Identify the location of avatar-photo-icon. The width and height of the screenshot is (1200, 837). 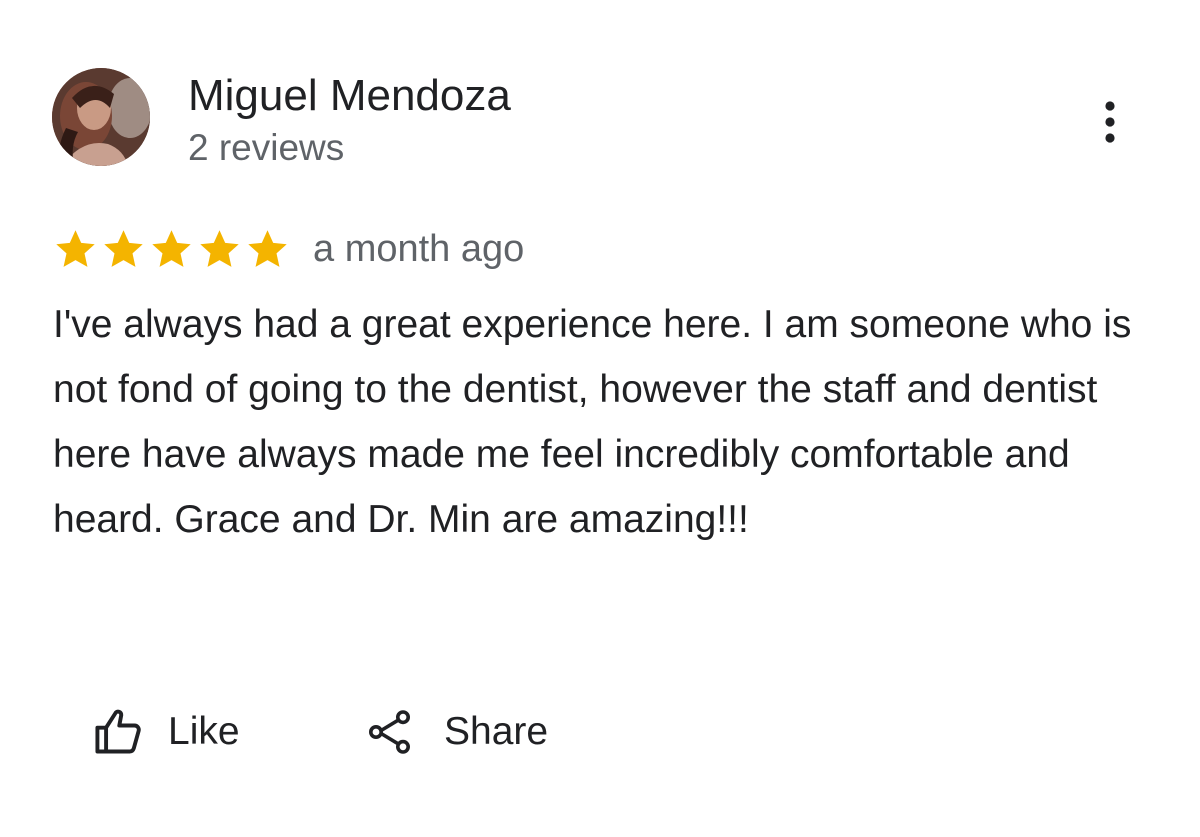
(101, 117).